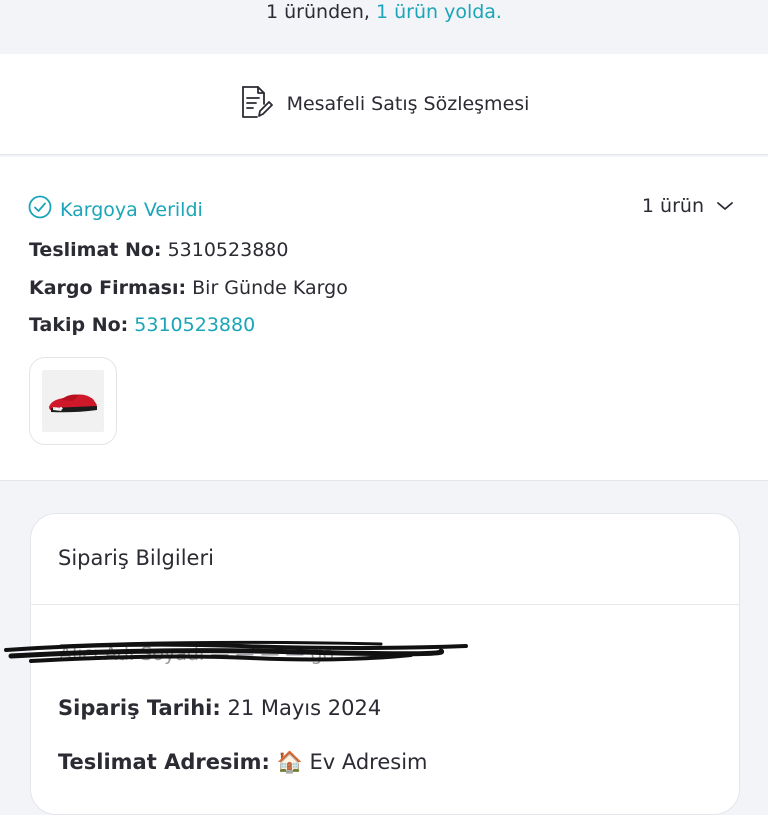  I want to click on delivery-no-row: Teslimat No: 5310523880, so click(158, 250).